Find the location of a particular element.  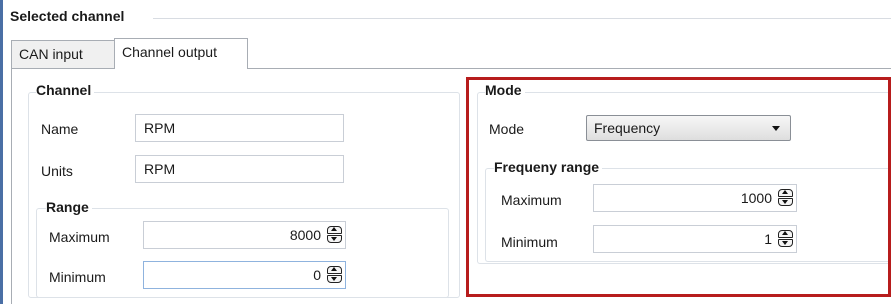

name-label: Name is located at coordinates (60, 129).